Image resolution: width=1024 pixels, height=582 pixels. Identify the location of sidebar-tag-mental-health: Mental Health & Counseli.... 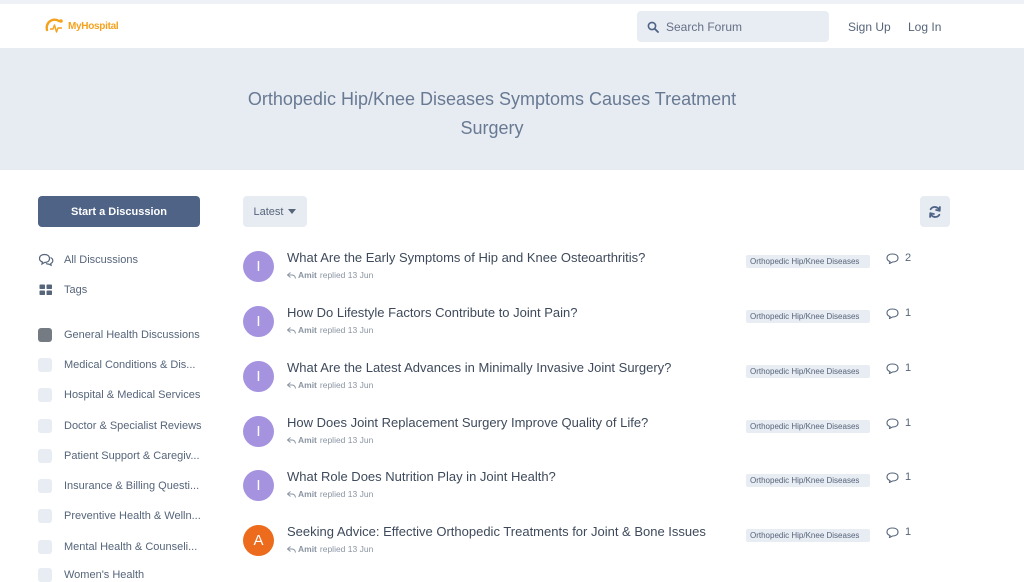
(117, 547).